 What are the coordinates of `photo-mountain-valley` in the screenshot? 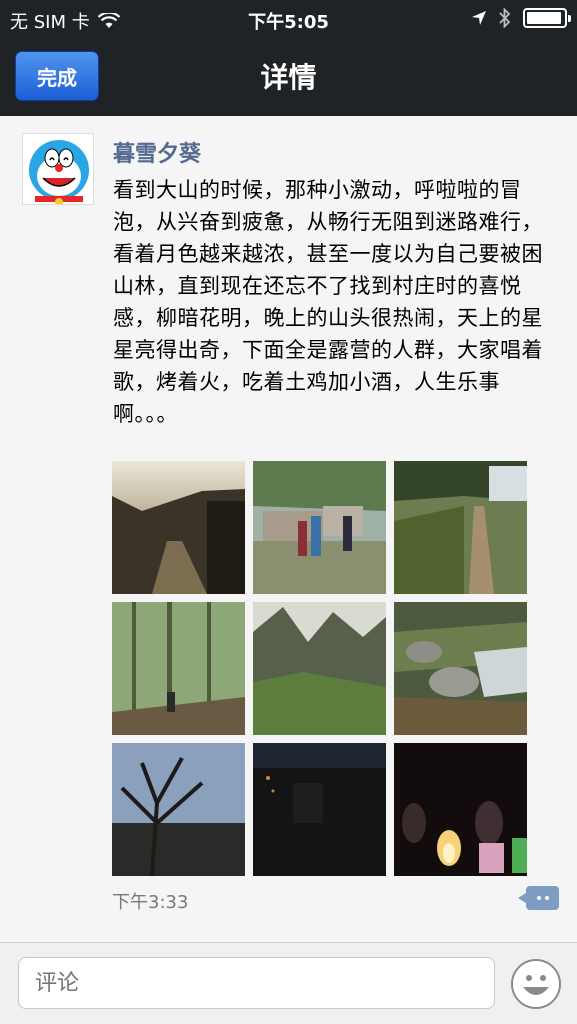 It's located at (319, 668).